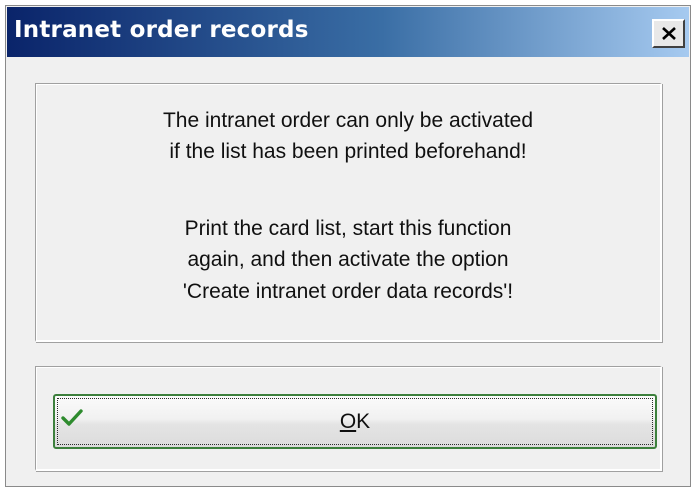 This screenshot has width=693, height=492. What do you see at coordinates (363, 421) in the screenshot?
I see `ok-label-rest: K` at bounding box center [363, 421].